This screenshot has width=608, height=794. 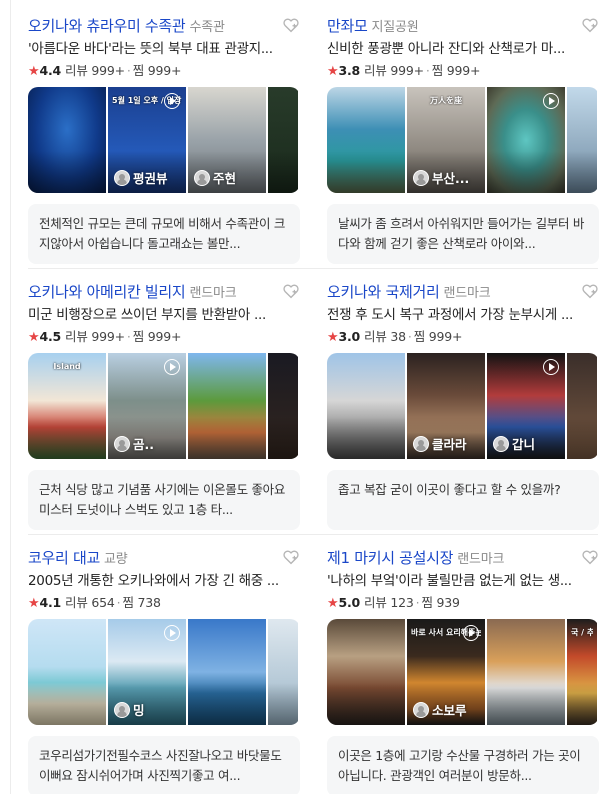 What do you see at coordinates (94, 601) in the screenshot?
I see `place-stats: ★4.1 리뷰 654 · 찜 738` at bounding box center [94, 601].